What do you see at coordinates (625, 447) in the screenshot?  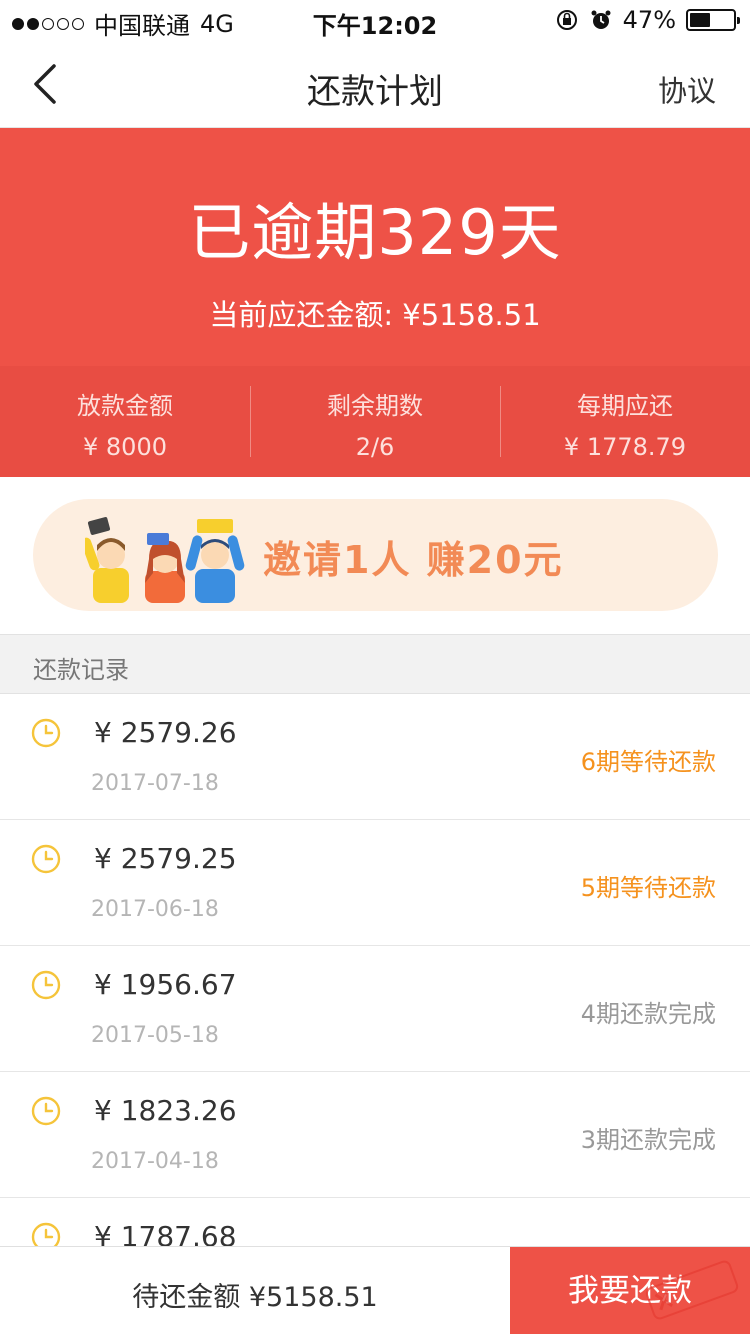 I see `stat-value: ¥ 1778.79` at bounding box center [625, 447].